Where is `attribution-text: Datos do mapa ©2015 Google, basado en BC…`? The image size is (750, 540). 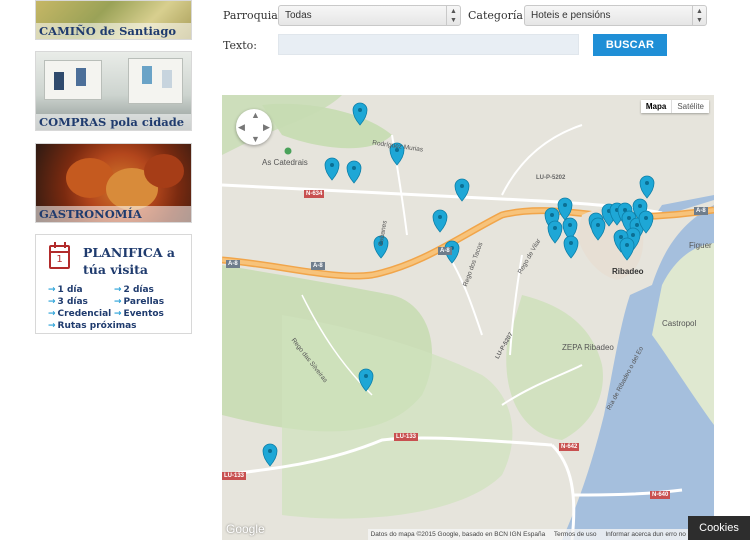 attribution-text: Datos do mapa ©2015 Google, basado en BC… is located at coordinates (458, 534).